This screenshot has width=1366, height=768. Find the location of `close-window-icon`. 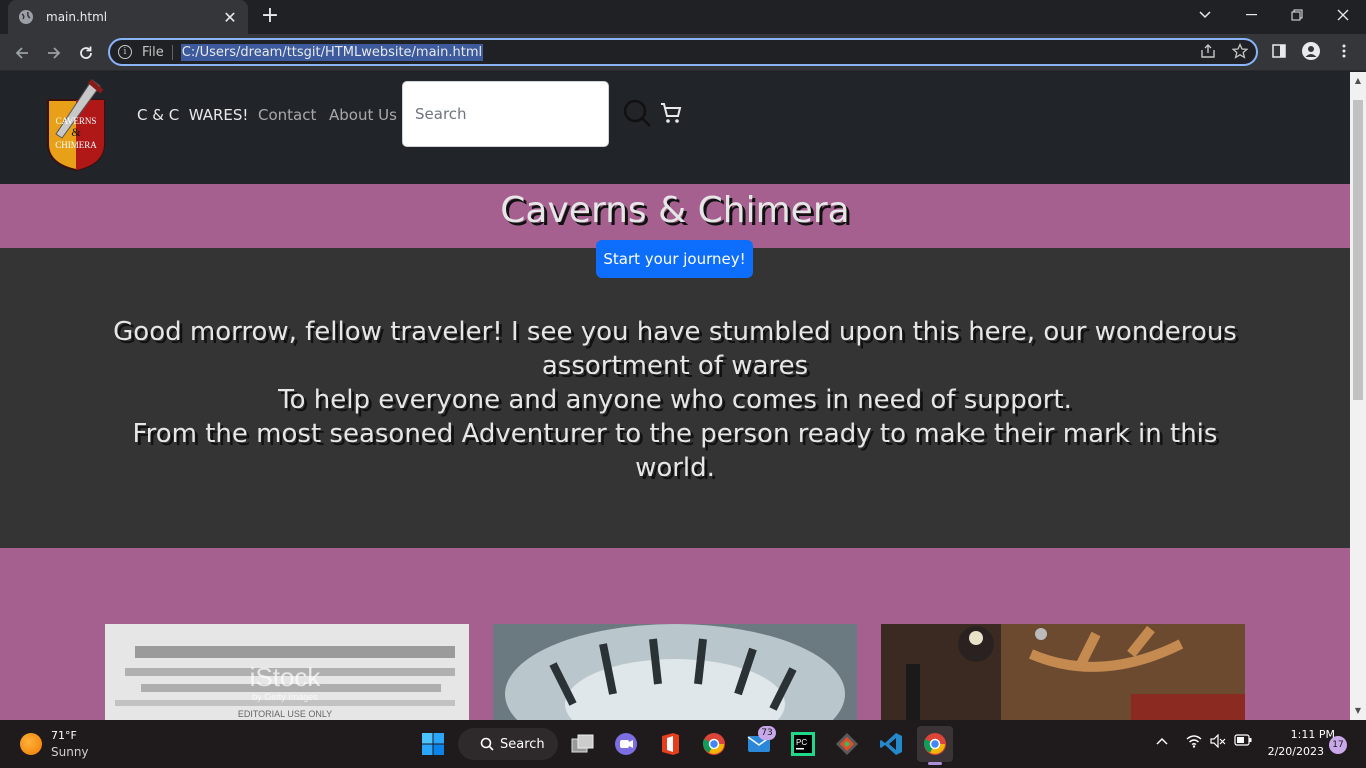

close-window-icon is located at coordinates (1343, 15).